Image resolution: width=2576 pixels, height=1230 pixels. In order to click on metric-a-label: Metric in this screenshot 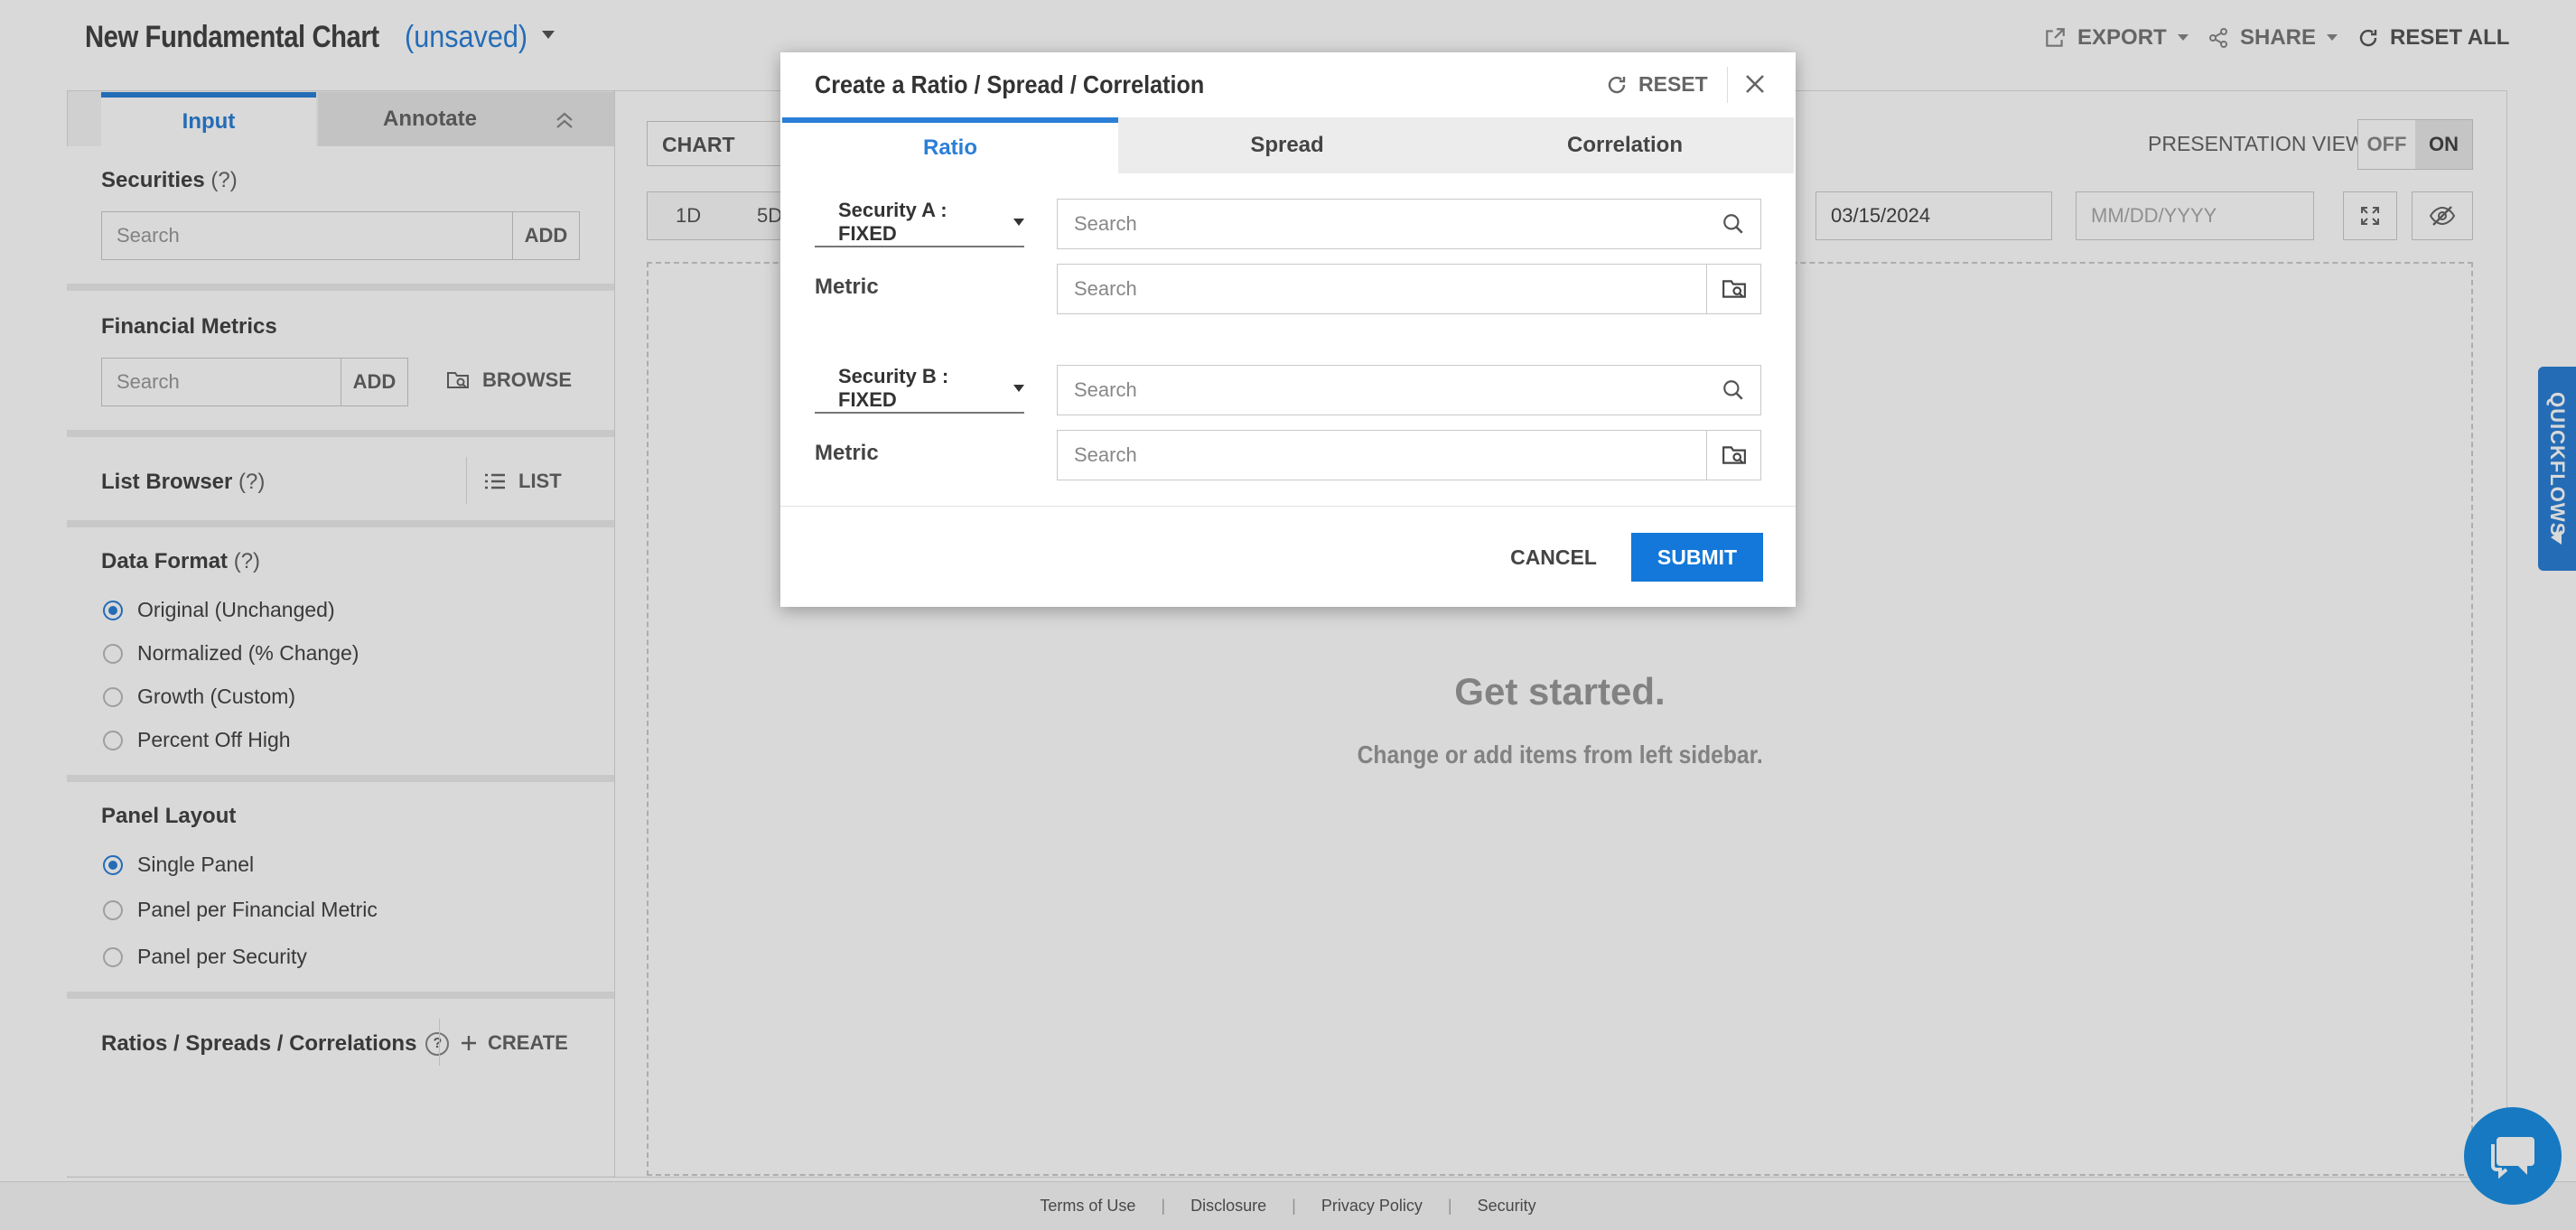, I will do `click(847, 287)`.